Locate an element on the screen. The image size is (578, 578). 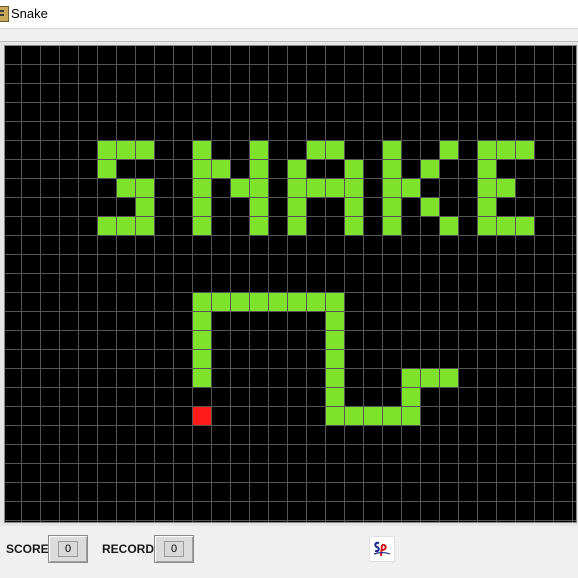
score-display: 0 is located at coordinates (68, 549).